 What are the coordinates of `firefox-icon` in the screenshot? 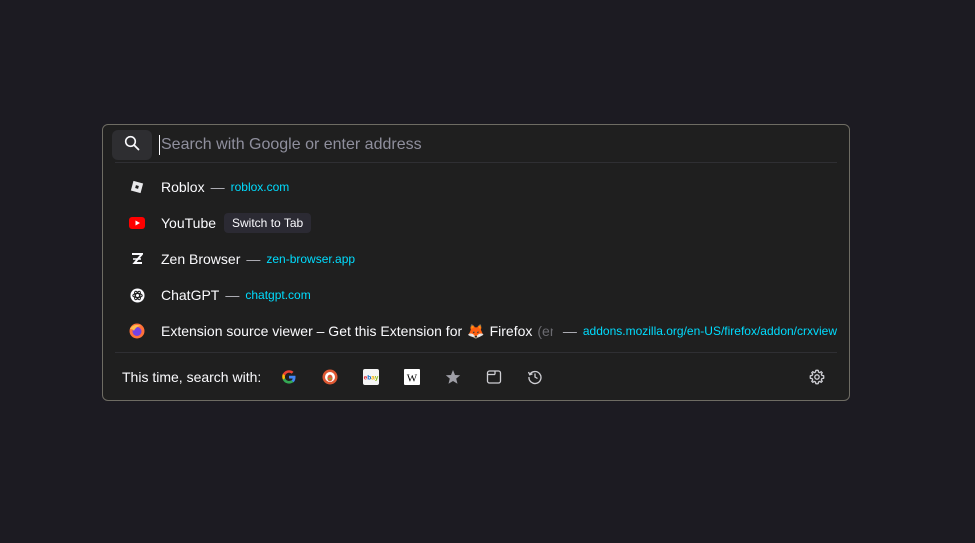 It's located at (137, 331).